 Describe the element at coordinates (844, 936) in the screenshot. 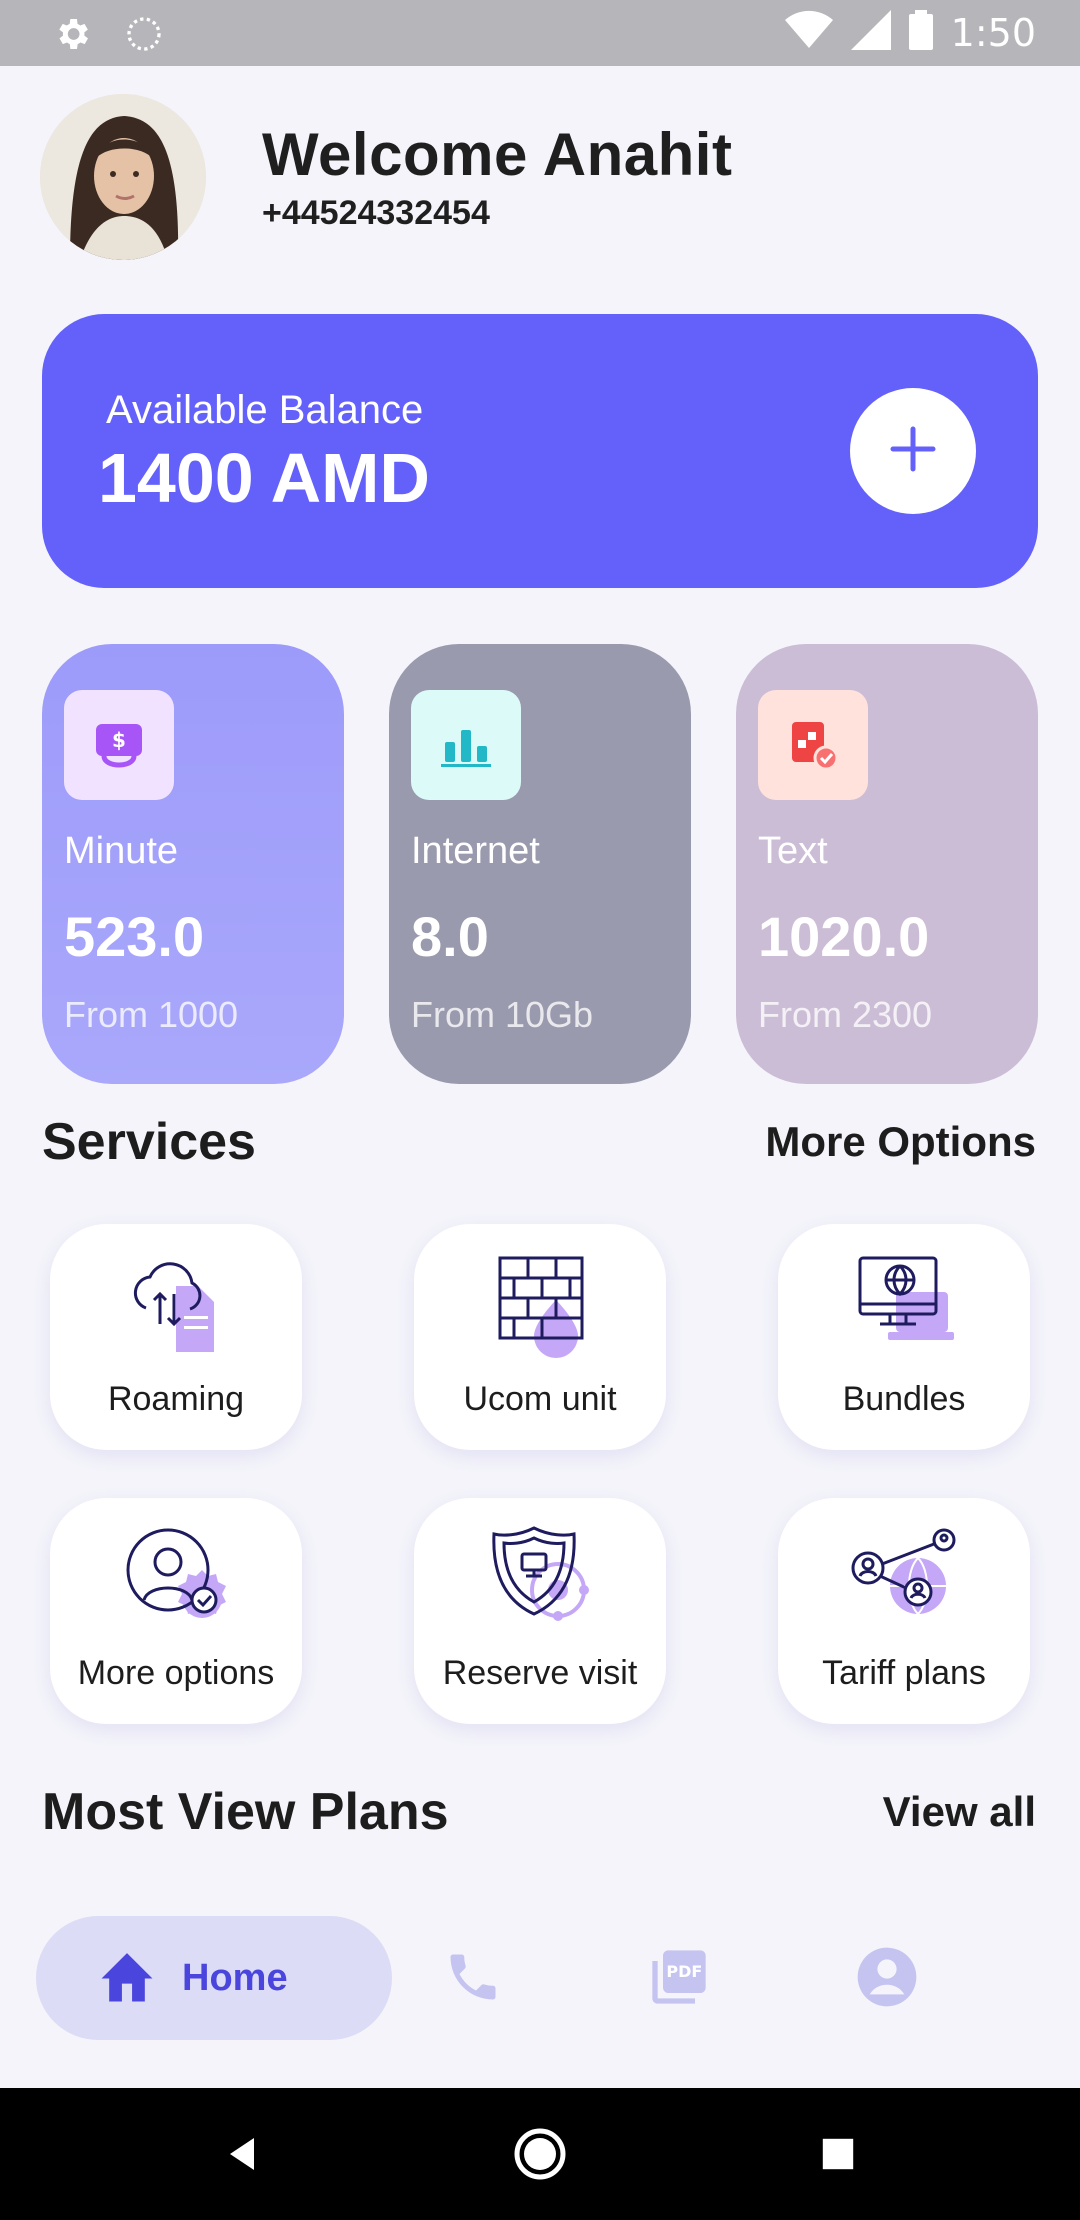

I see `usage-value: 1020.0` at that location.